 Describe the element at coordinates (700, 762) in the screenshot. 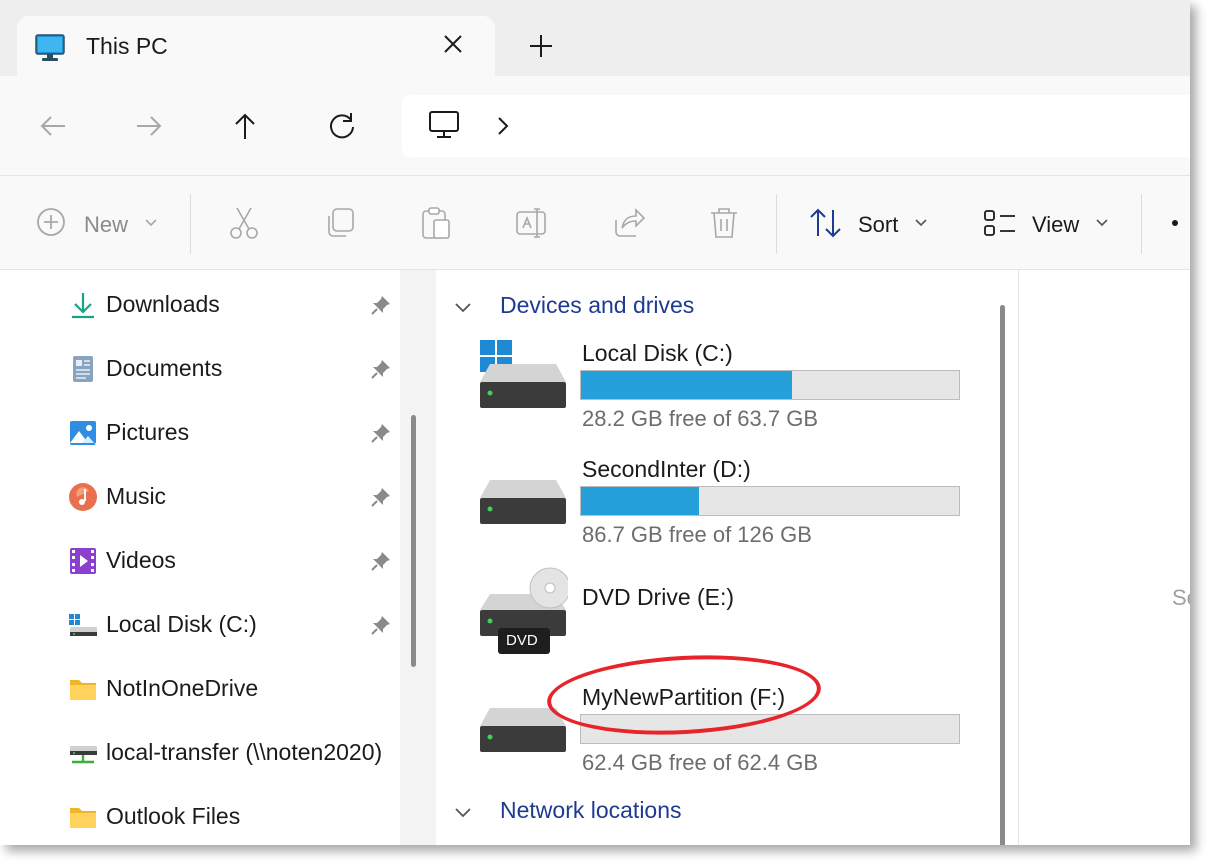

I see `drive-free-space: 62.4 GB free of 62.4 GB` at that location.